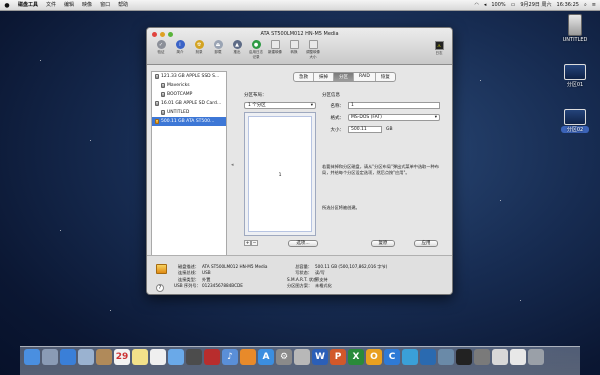 The image size is (600, 375). Describe the element at coordinates (568, 5) in the screenshot. I see `menu-clock: 16:36:25` at that location.